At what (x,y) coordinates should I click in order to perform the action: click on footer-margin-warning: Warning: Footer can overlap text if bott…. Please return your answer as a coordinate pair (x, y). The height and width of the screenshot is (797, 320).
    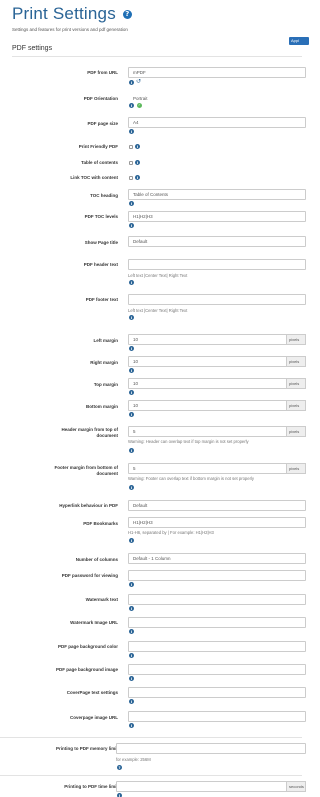
    Looking at the image, I should click on (191, 478).